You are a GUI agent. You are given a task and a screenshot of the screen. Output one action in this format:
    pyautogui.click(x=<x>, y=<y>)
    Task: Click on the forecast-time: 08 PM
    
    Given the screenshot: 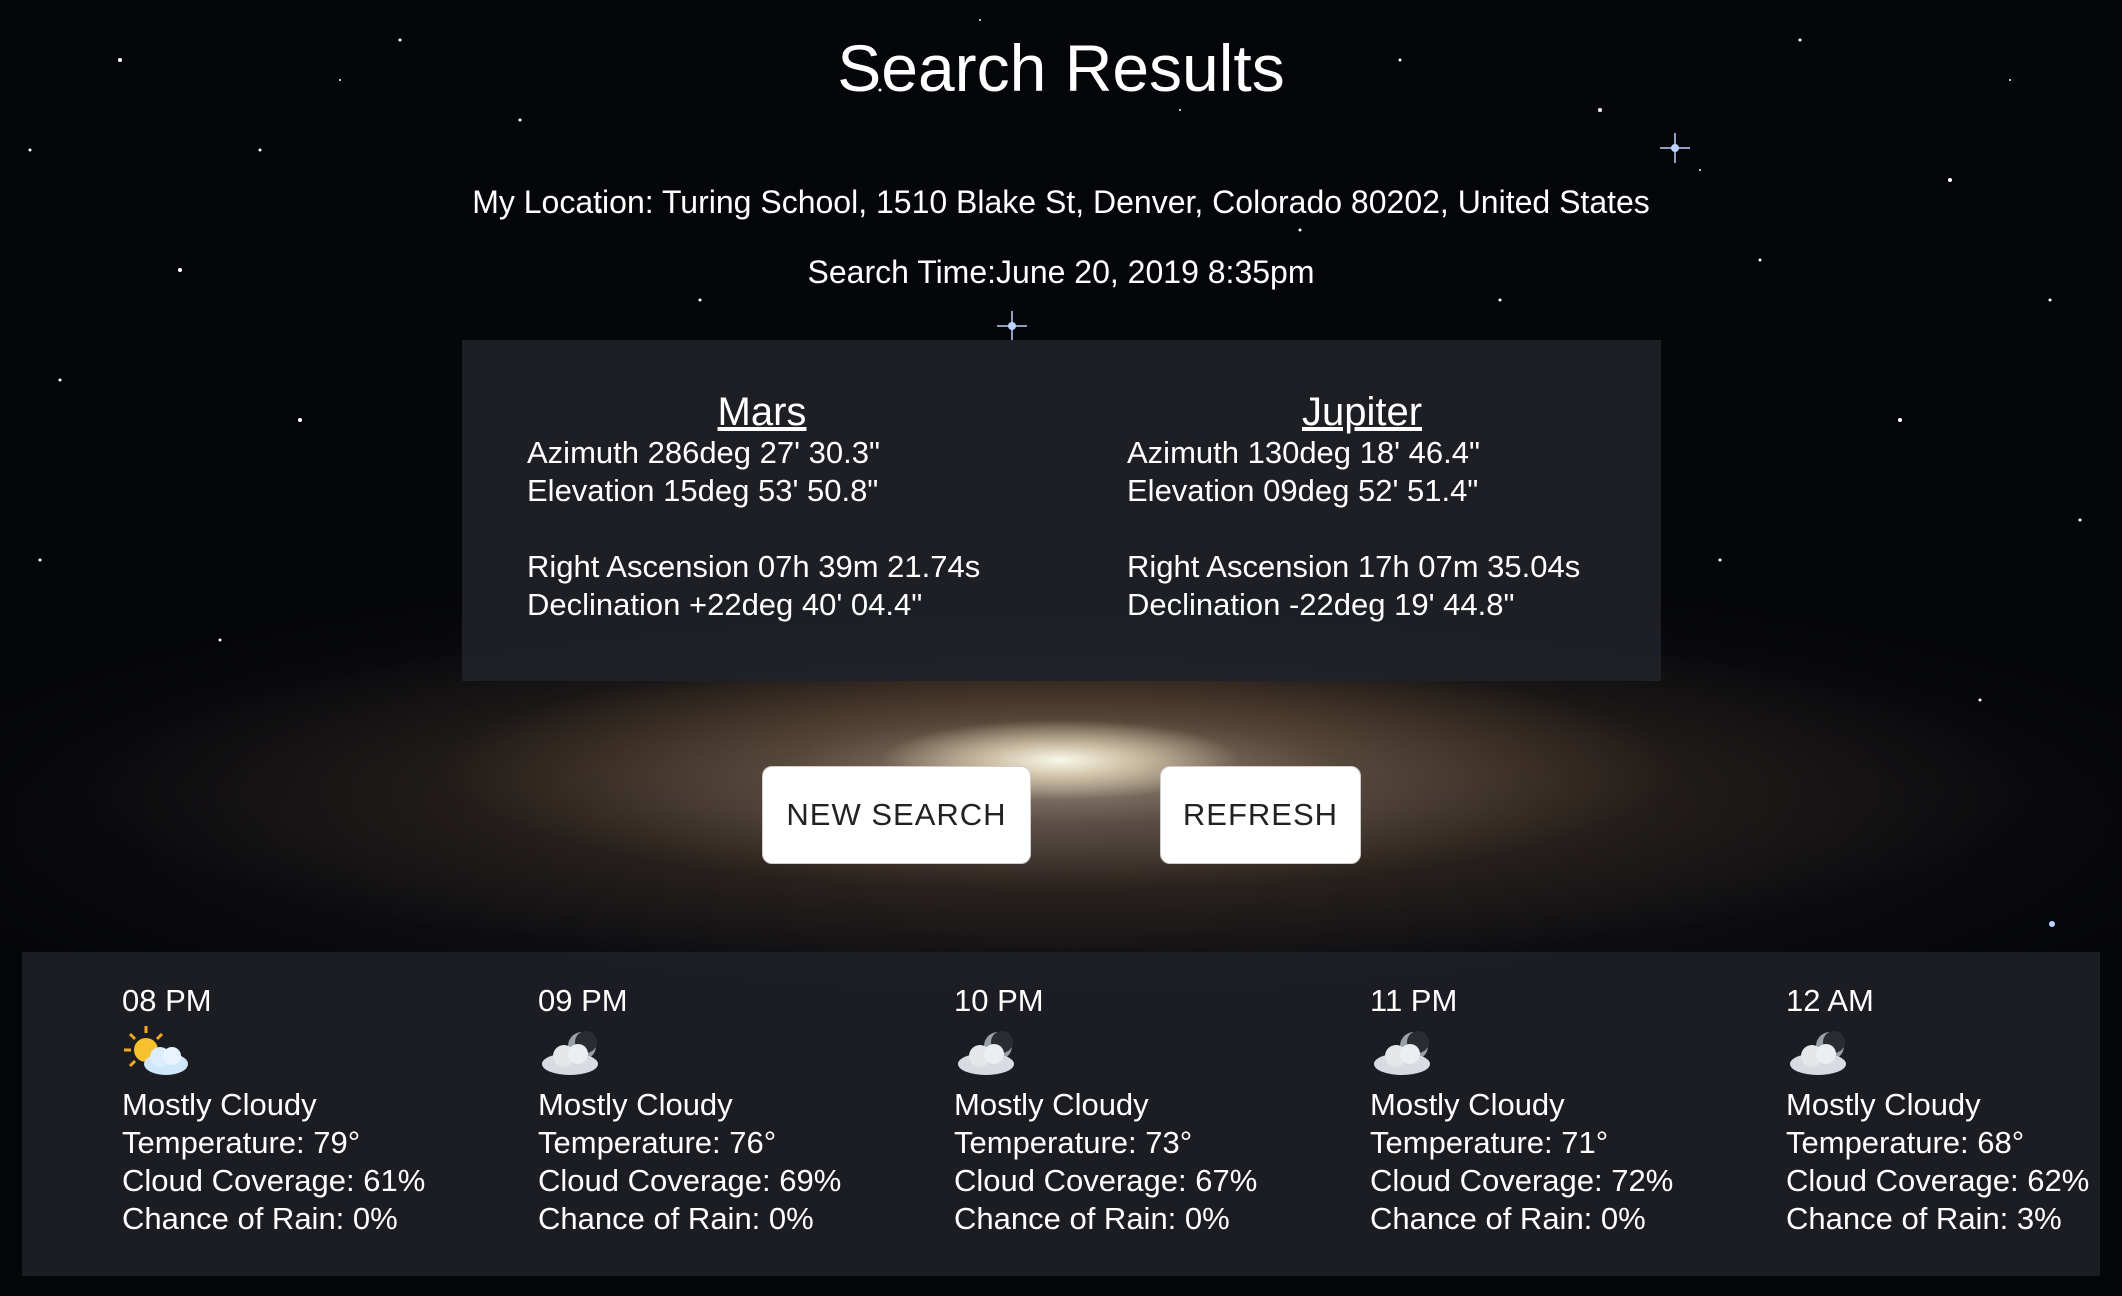 What is the action you would take?
    pyautogui.click(x=167, y=1000)
    